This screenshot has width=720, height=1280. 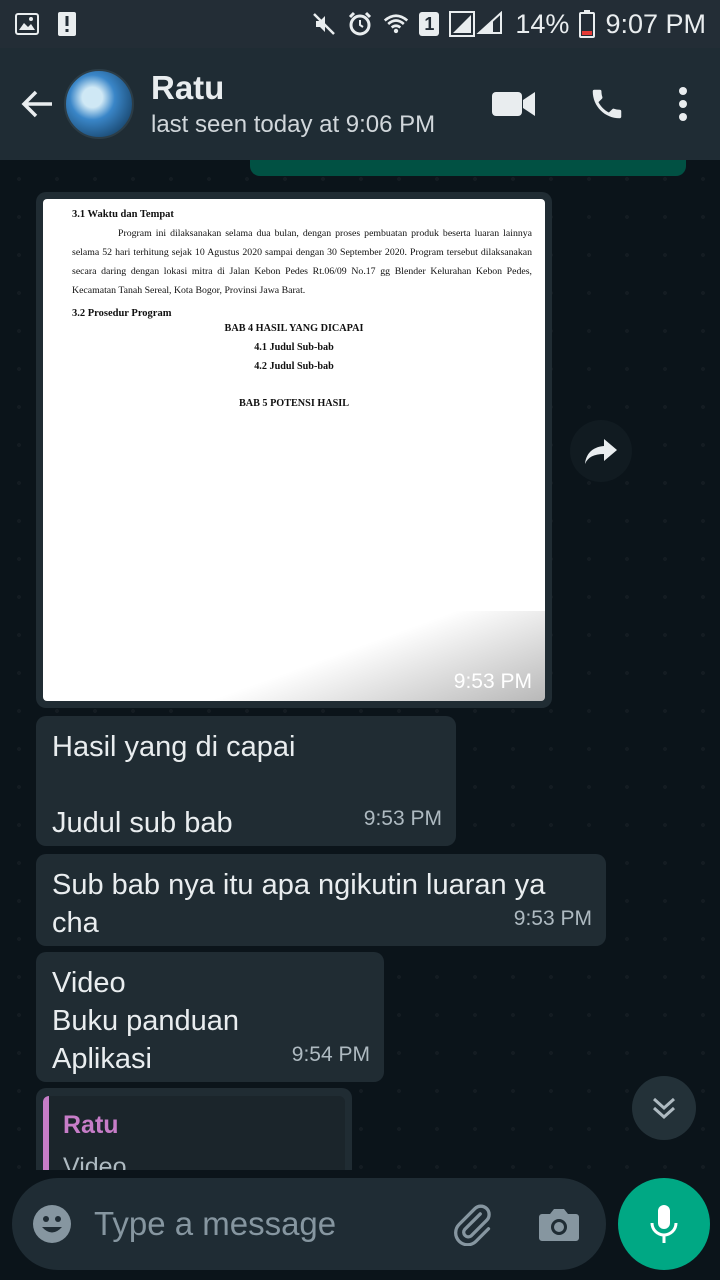 I want to click on more-vert-icon, so click(x=683, y=104).